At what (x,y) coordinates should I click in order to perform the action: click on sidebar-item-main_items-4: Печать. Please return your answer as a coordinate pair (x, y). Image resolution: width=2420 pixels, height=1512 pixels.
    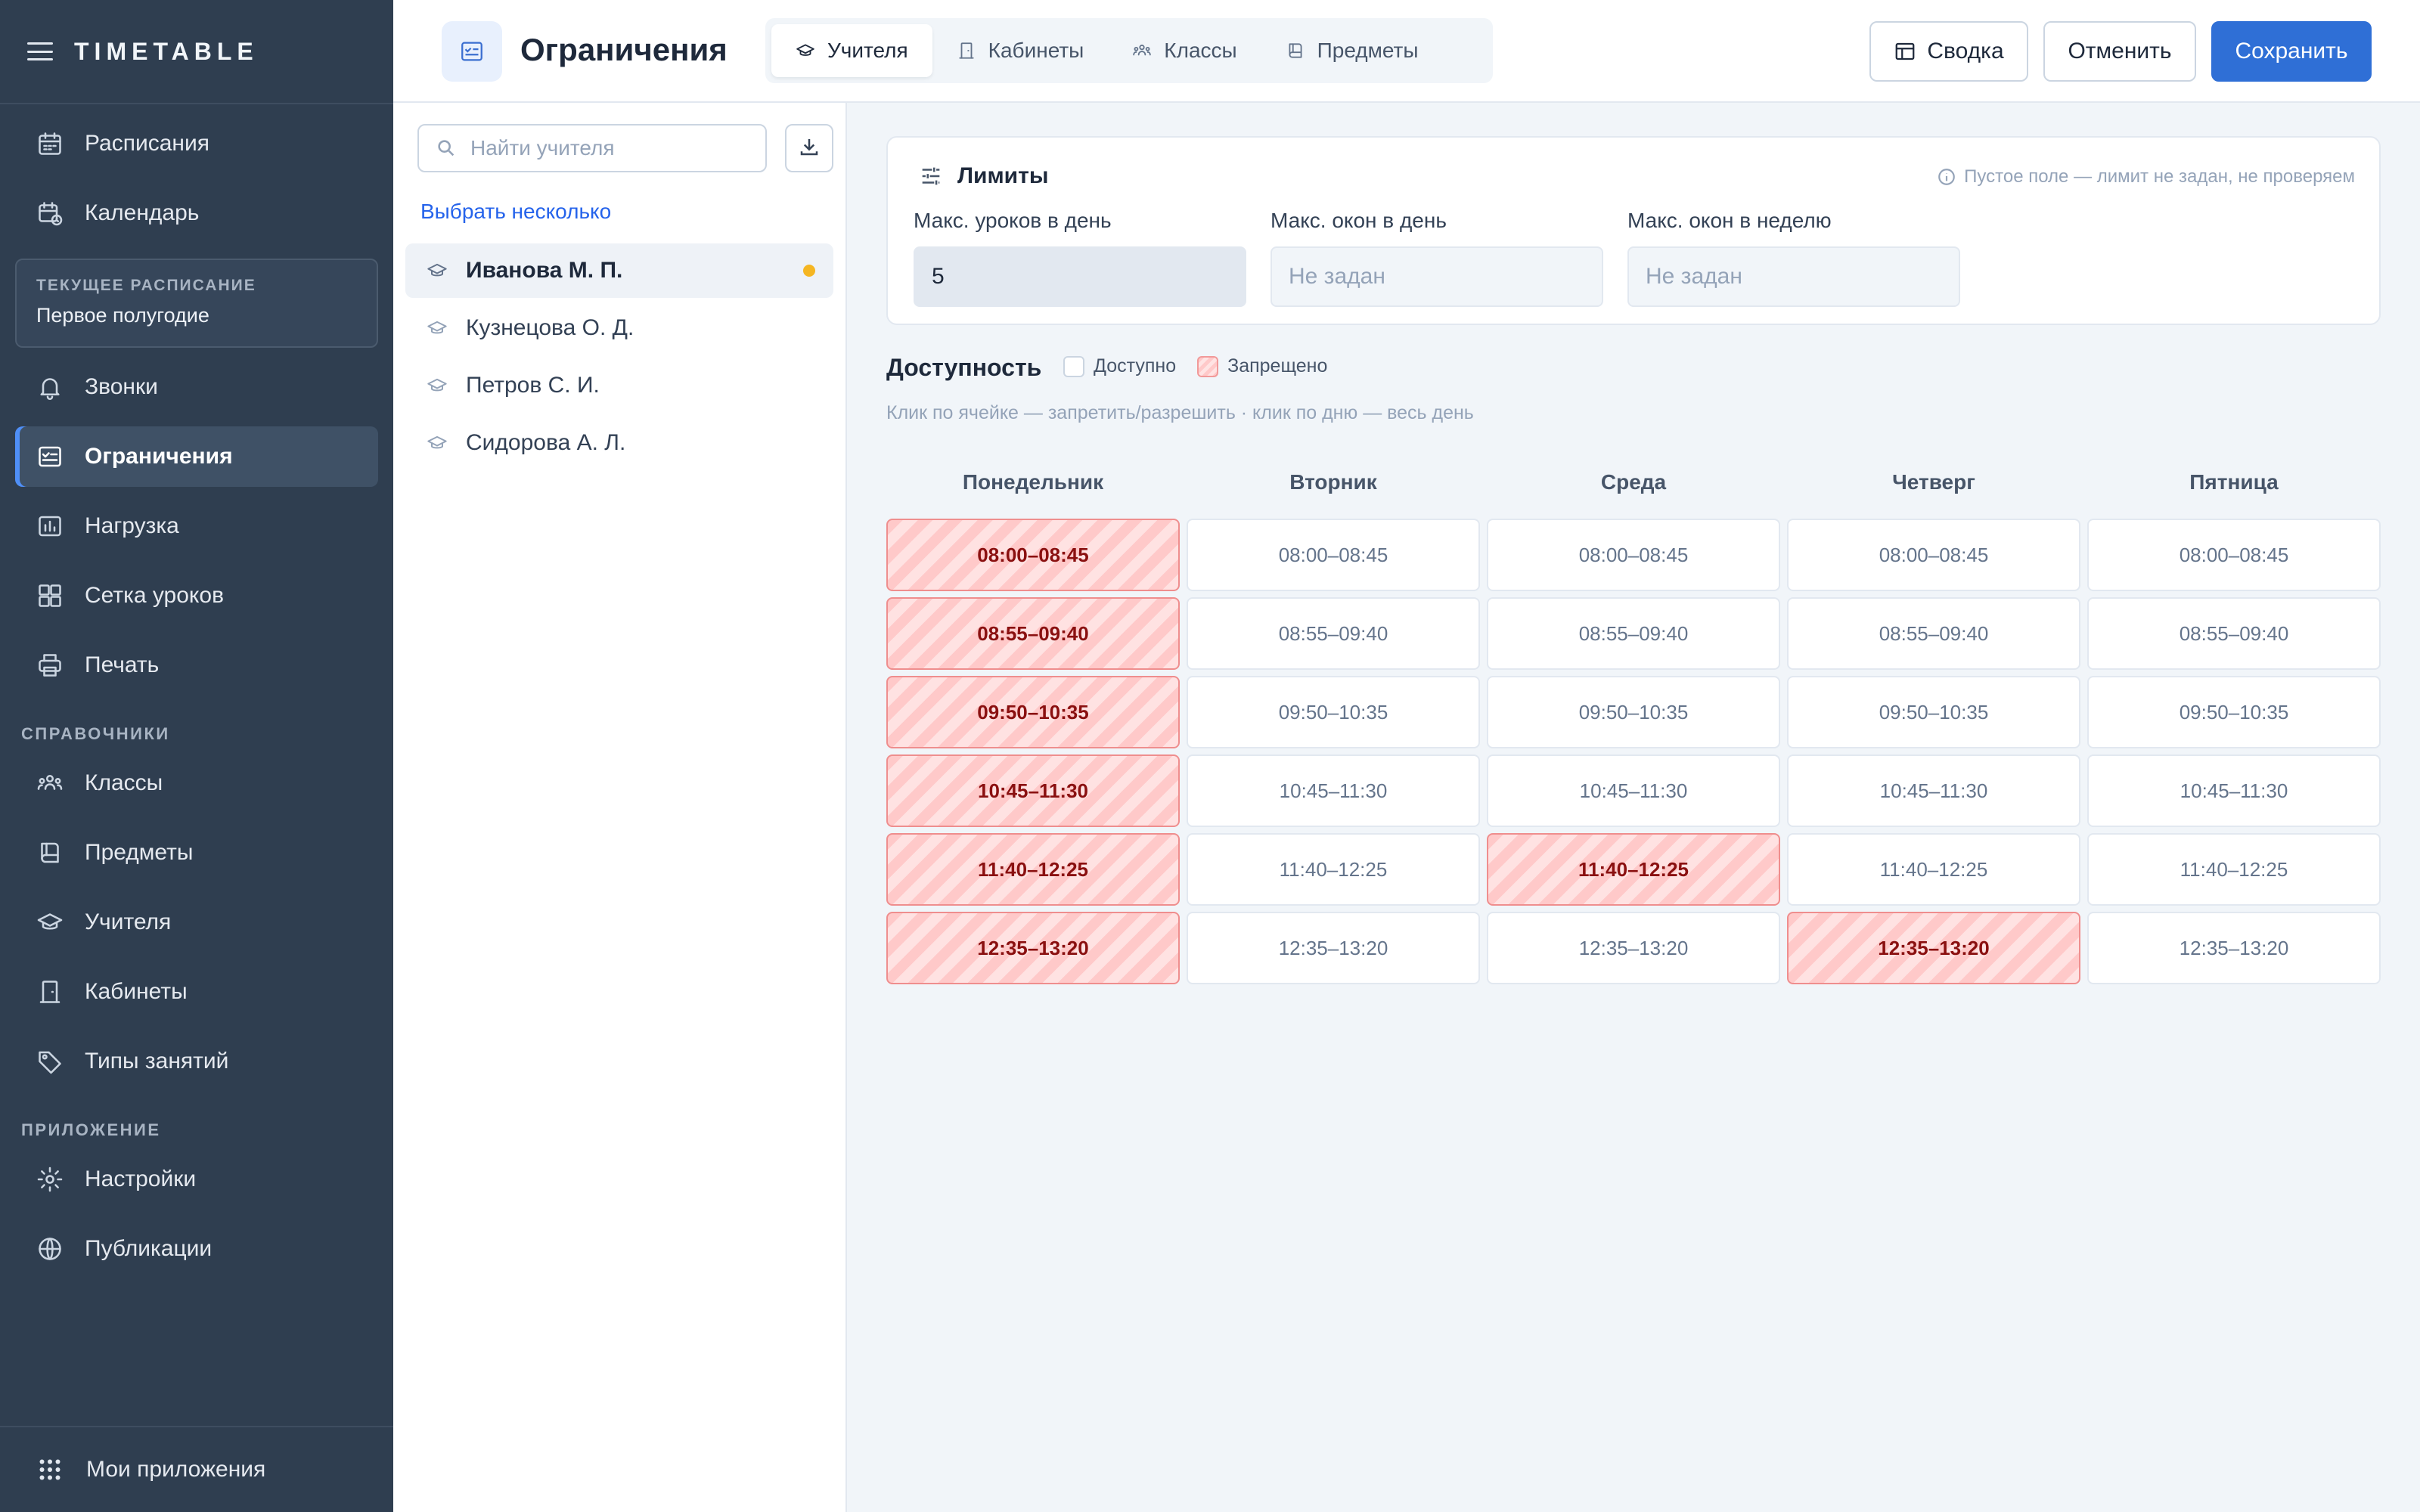
    Looking at the image, I should click on (196, 665).